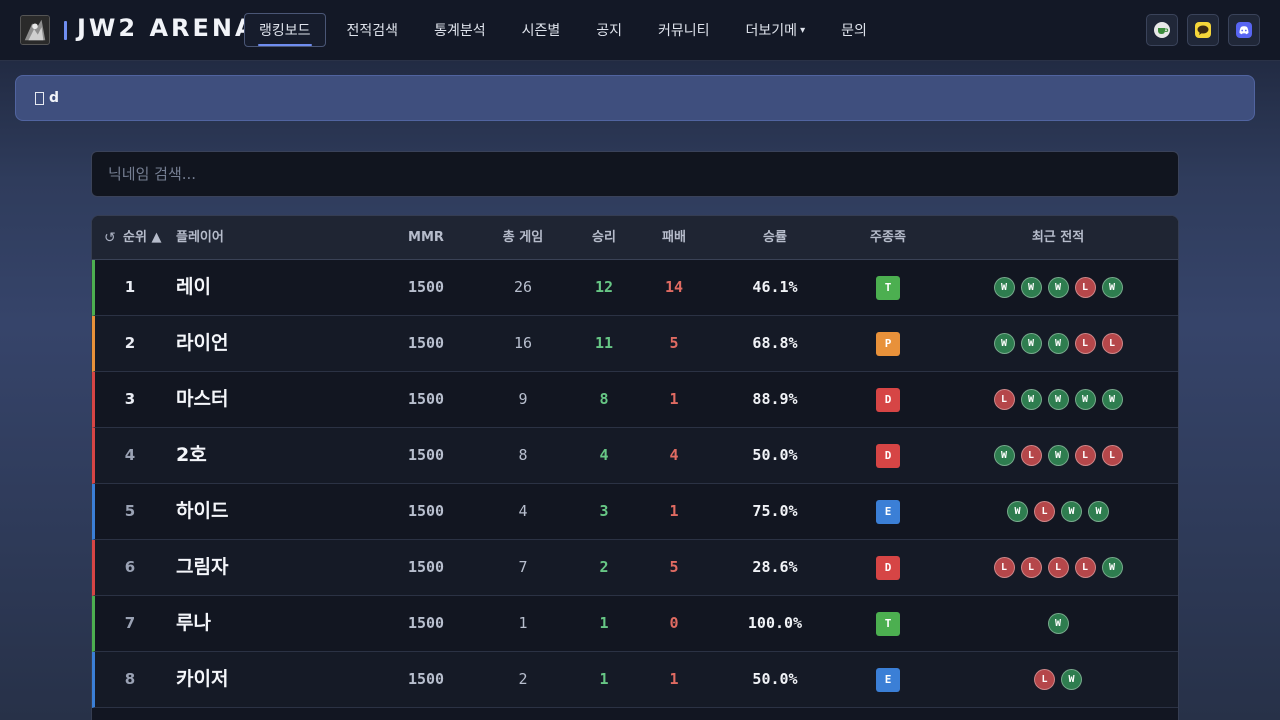  What do you see at coordinates (775, 238) in the screenshot?
I see `column-winrate: 승률` at bounding box center [775, 238].